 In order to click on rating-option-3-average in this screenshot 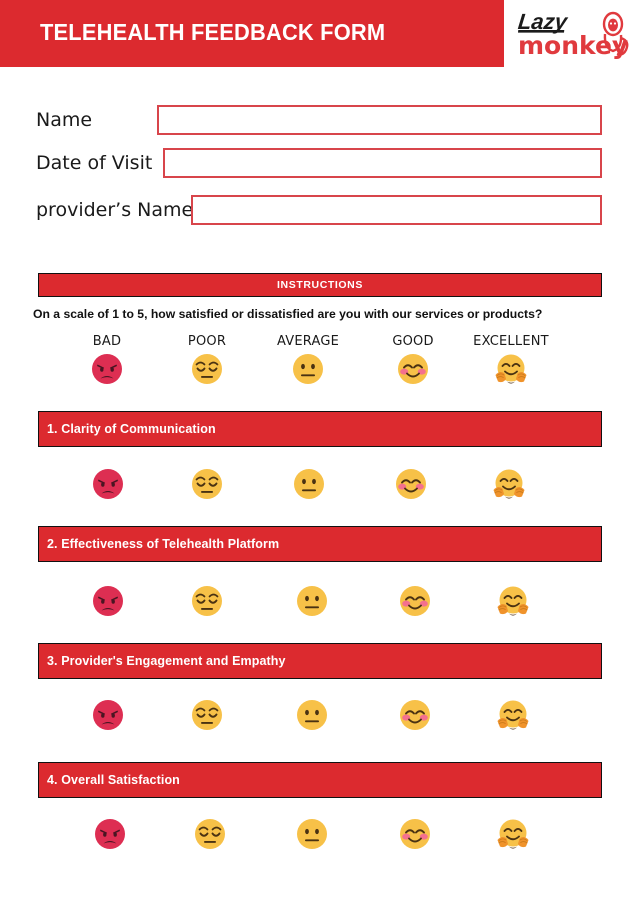, I will do `click(312, 715)`.